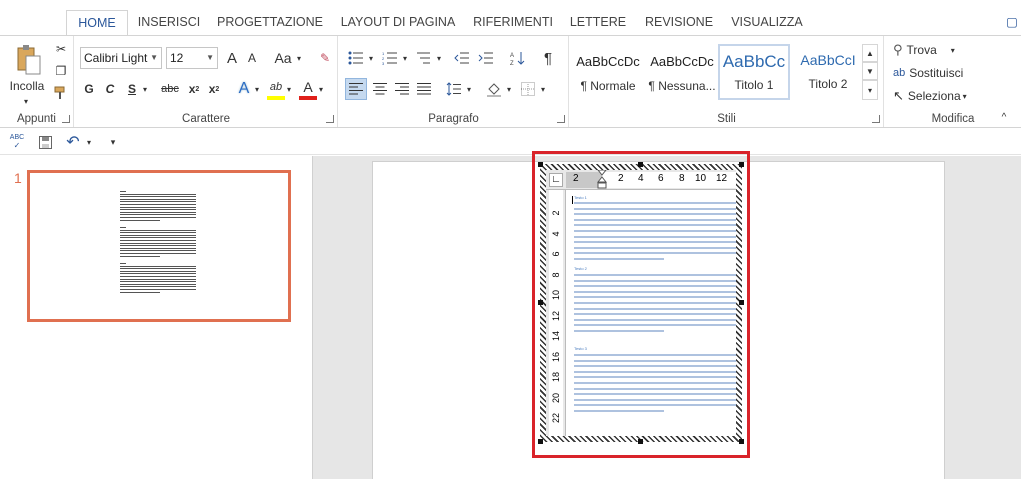 This screenshot has height=479, width=1021. I want to click on replace-button: ab Sostituisci, so click(938, 73).